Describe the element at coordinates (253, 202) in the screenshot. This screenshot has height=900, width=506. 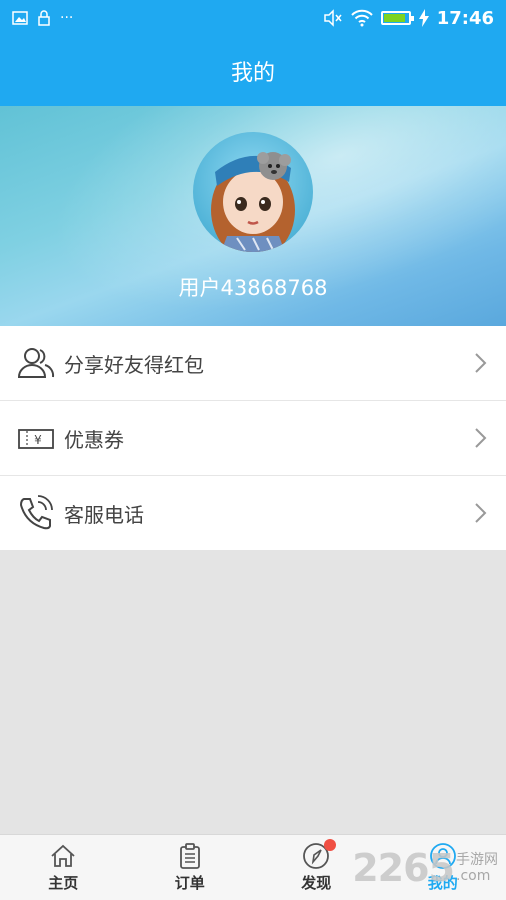
I see `doll-avatar-icon` at that location.